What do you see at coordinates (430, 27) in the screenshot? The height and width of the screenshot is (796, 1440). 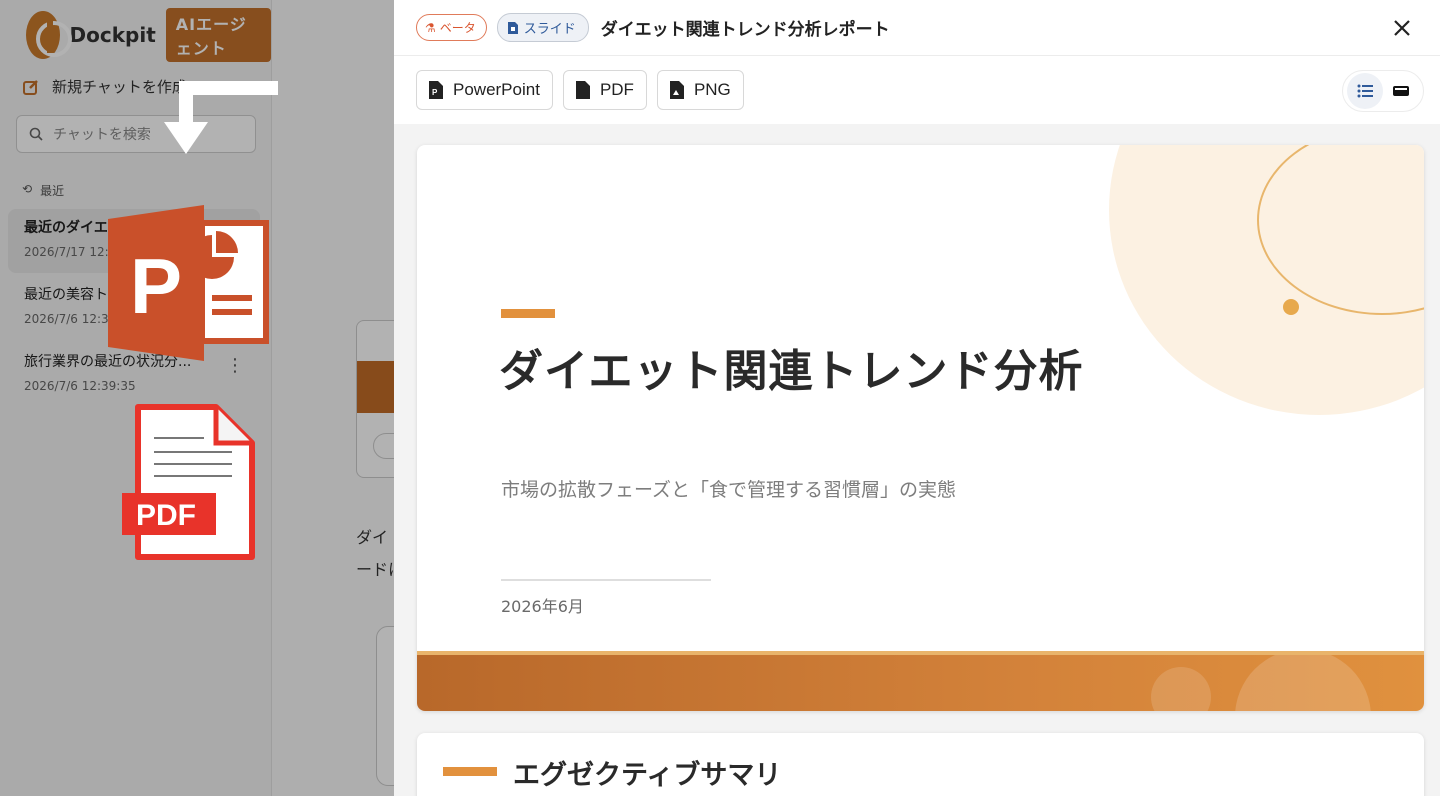 I see `flask-icon: ⚗` at bounding box center [430, 27].